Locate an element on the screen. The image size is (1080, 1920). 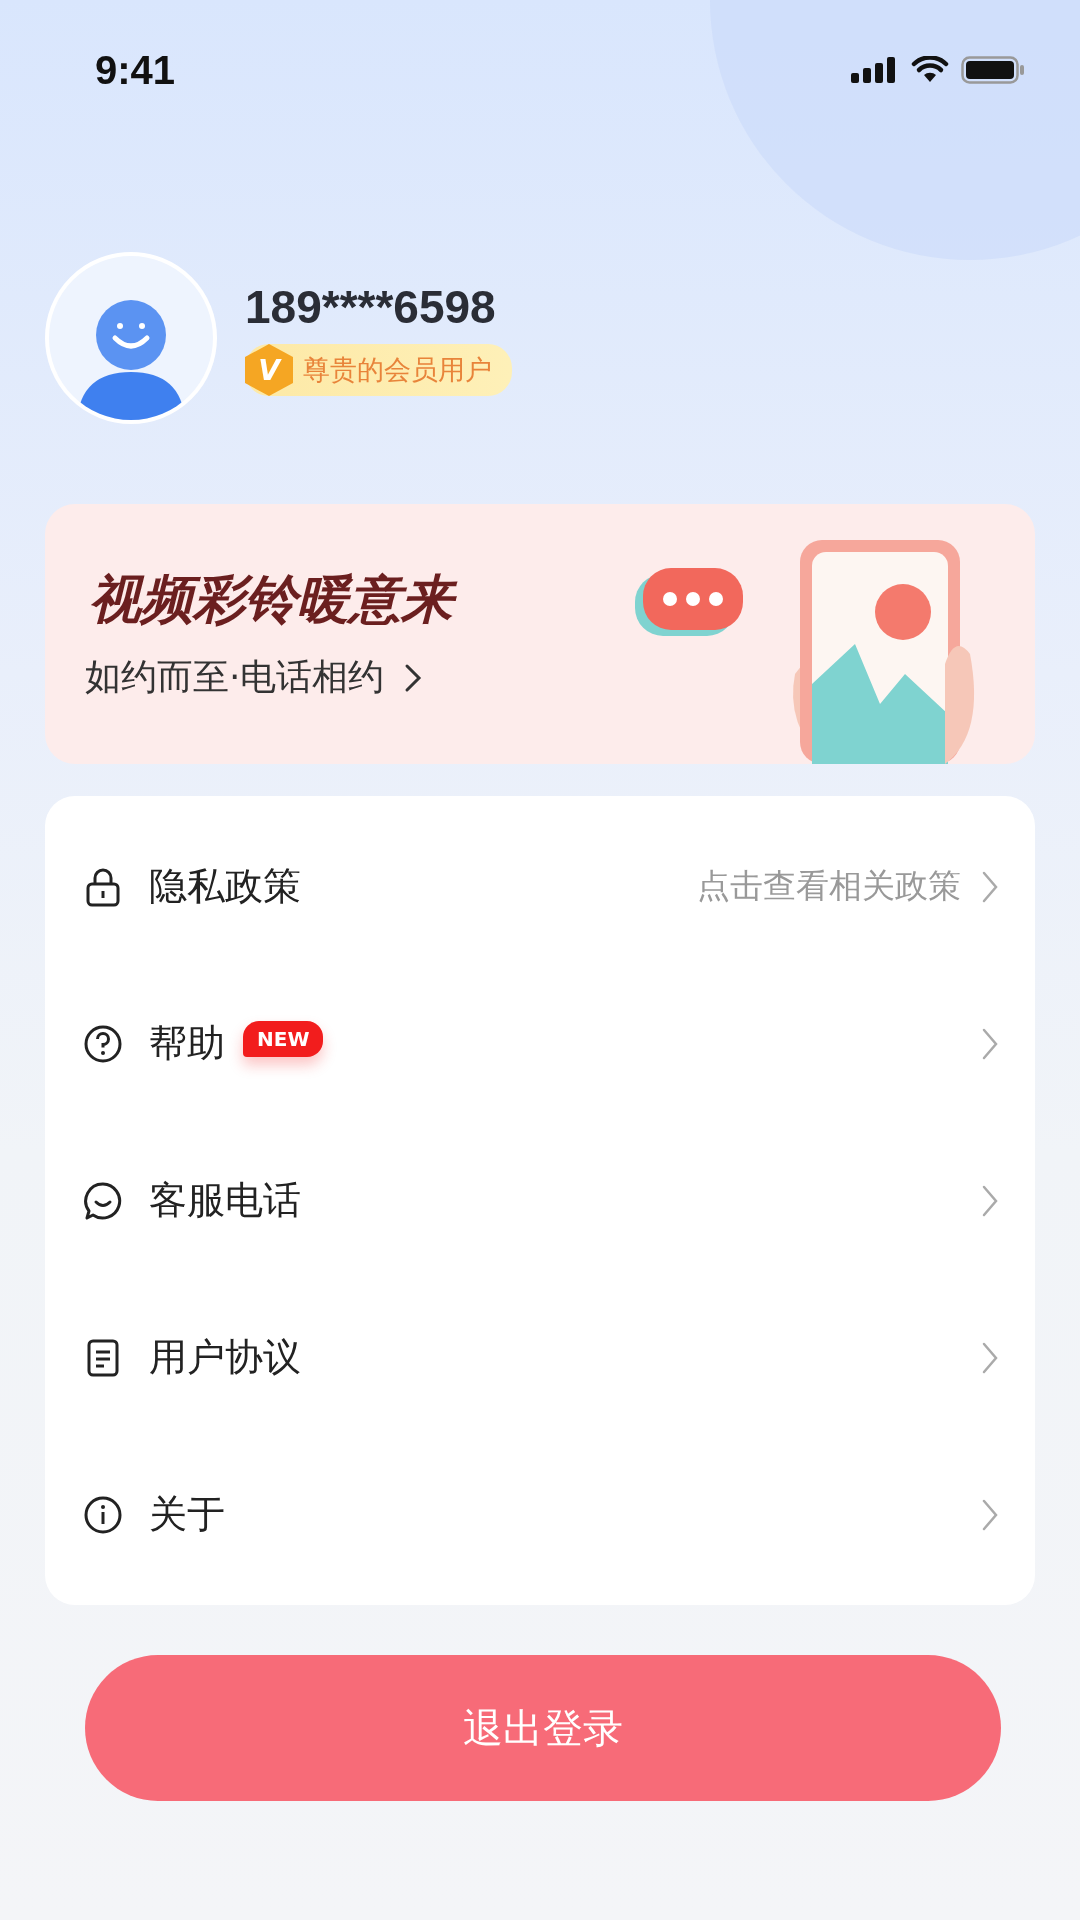
help-icon is located at coordinates (103, 1043).